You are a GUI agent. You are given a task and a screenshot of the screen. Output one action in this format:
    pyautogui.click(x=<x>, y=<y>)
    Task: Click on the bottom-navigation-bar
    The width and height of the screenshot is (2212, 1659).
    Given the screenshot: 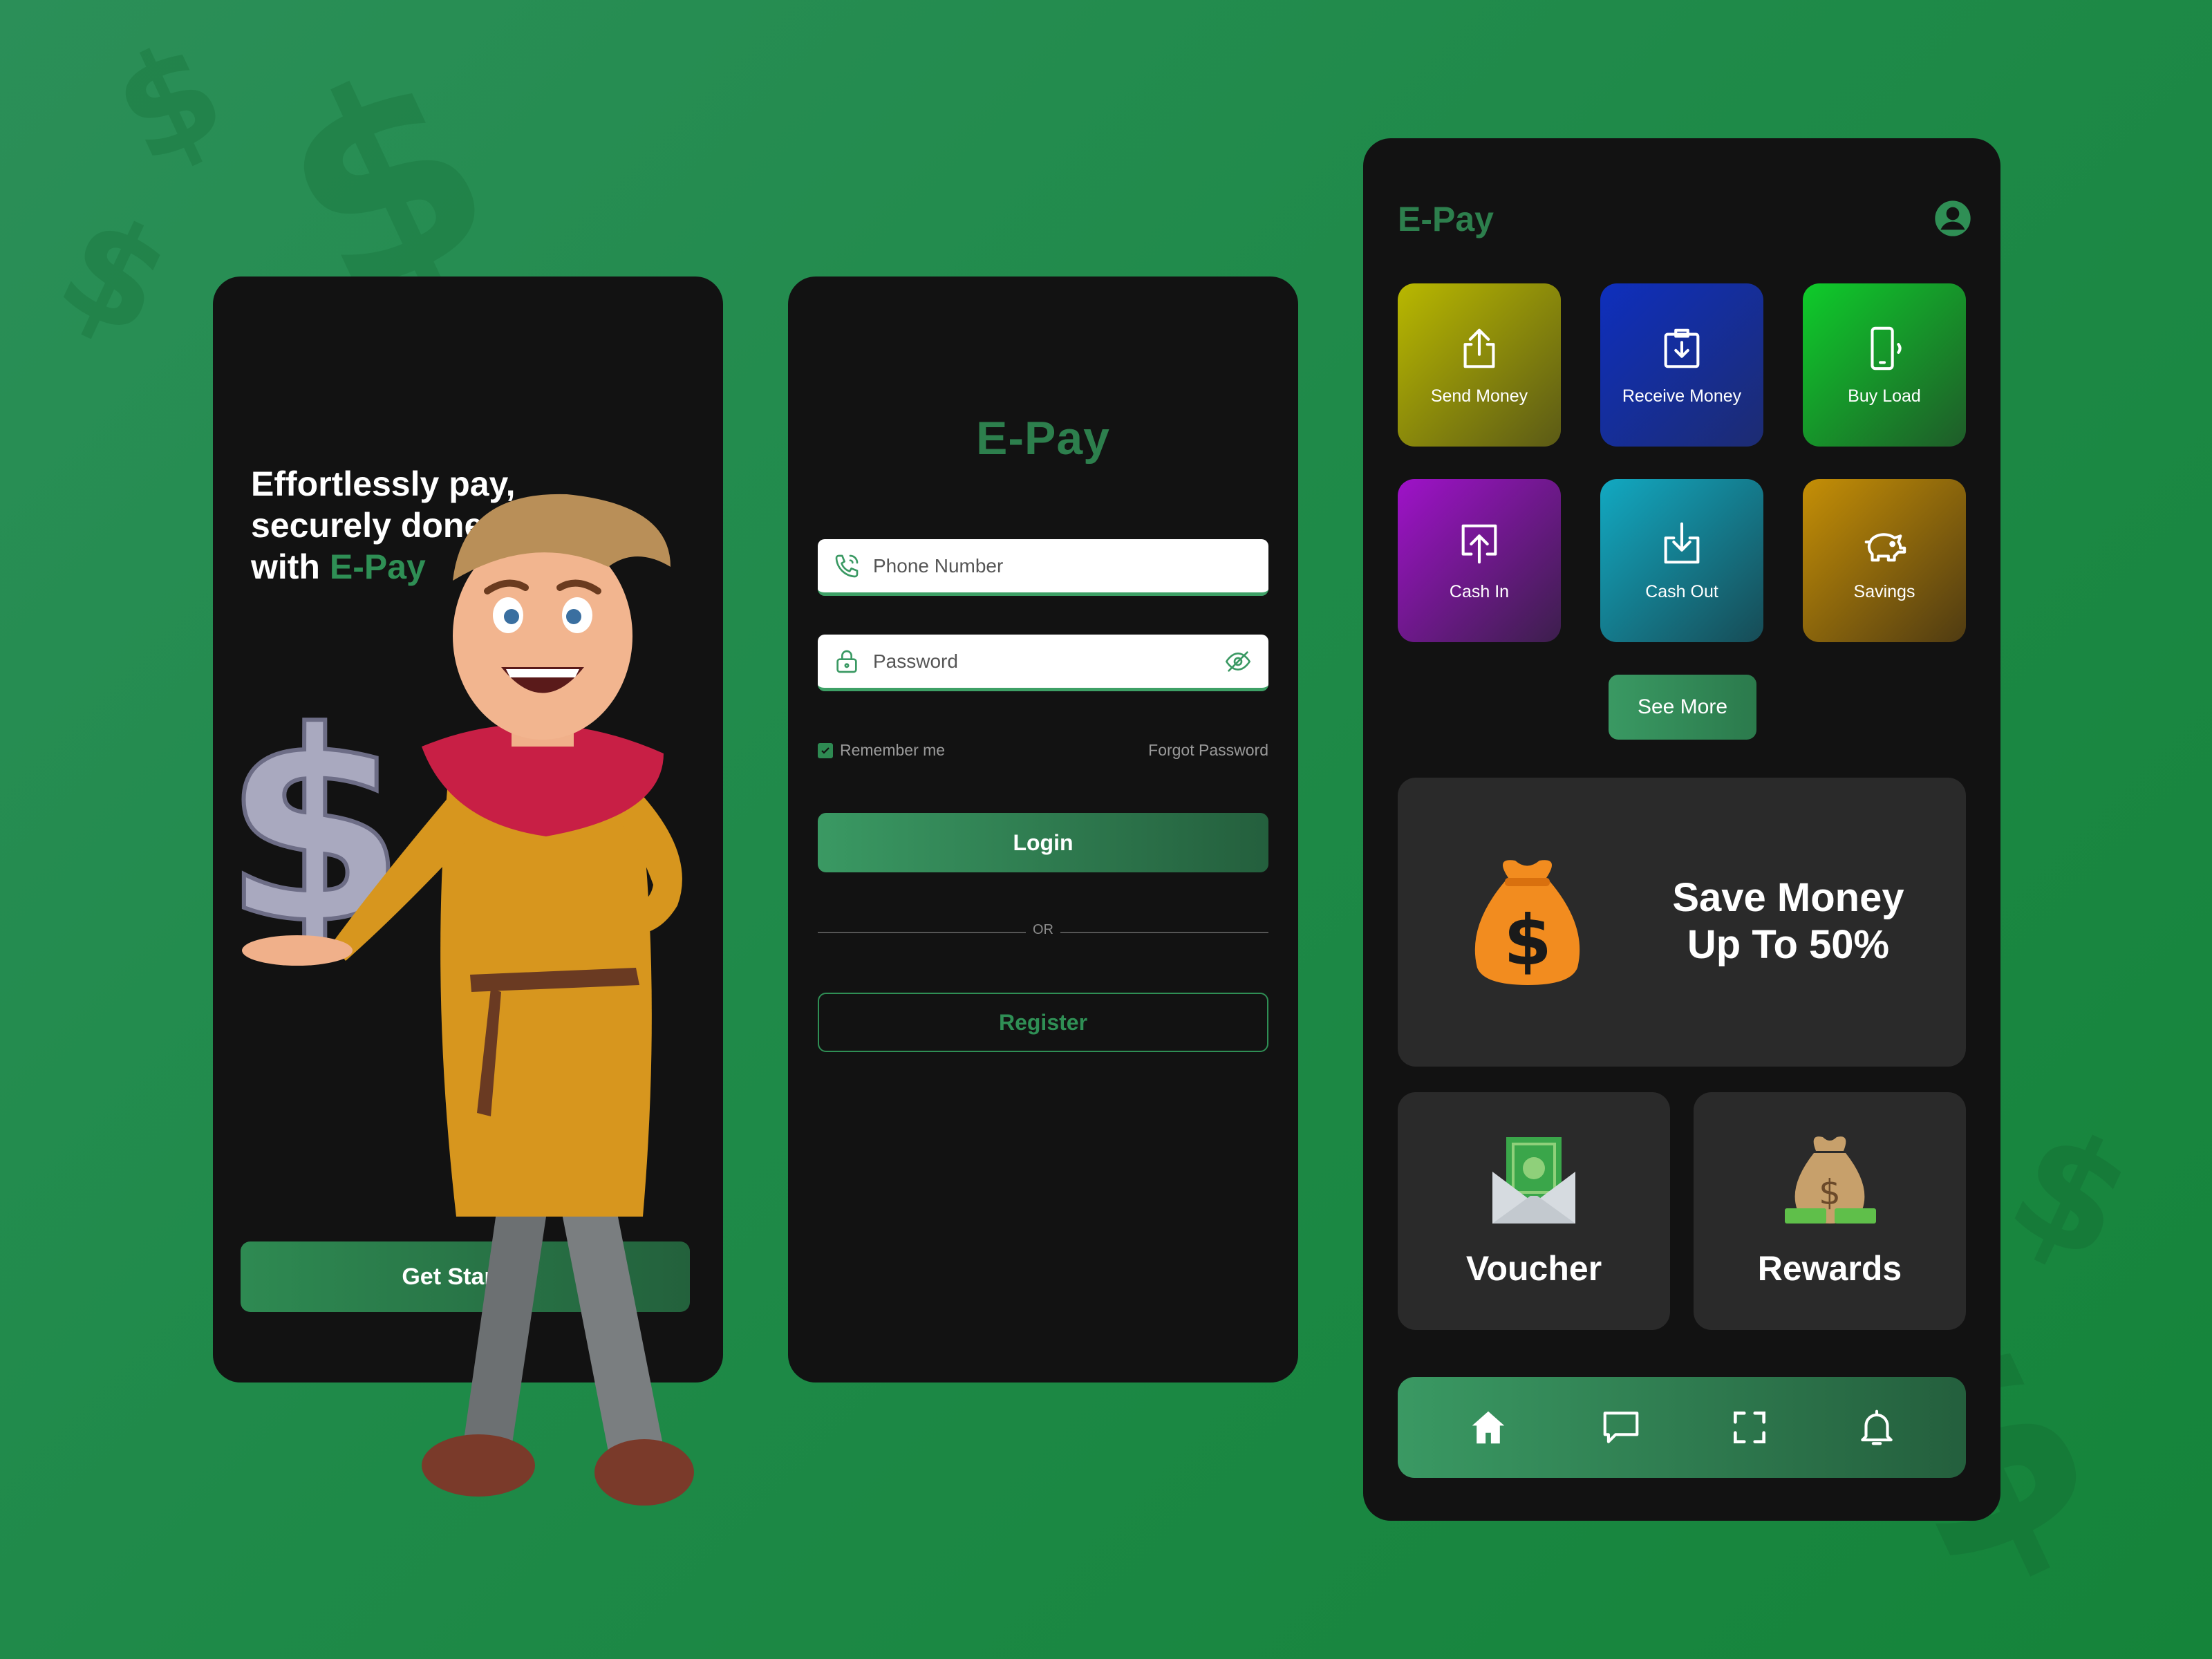 What is the action you would take?
    pyautogui.click(x=1682, y=1427)
    